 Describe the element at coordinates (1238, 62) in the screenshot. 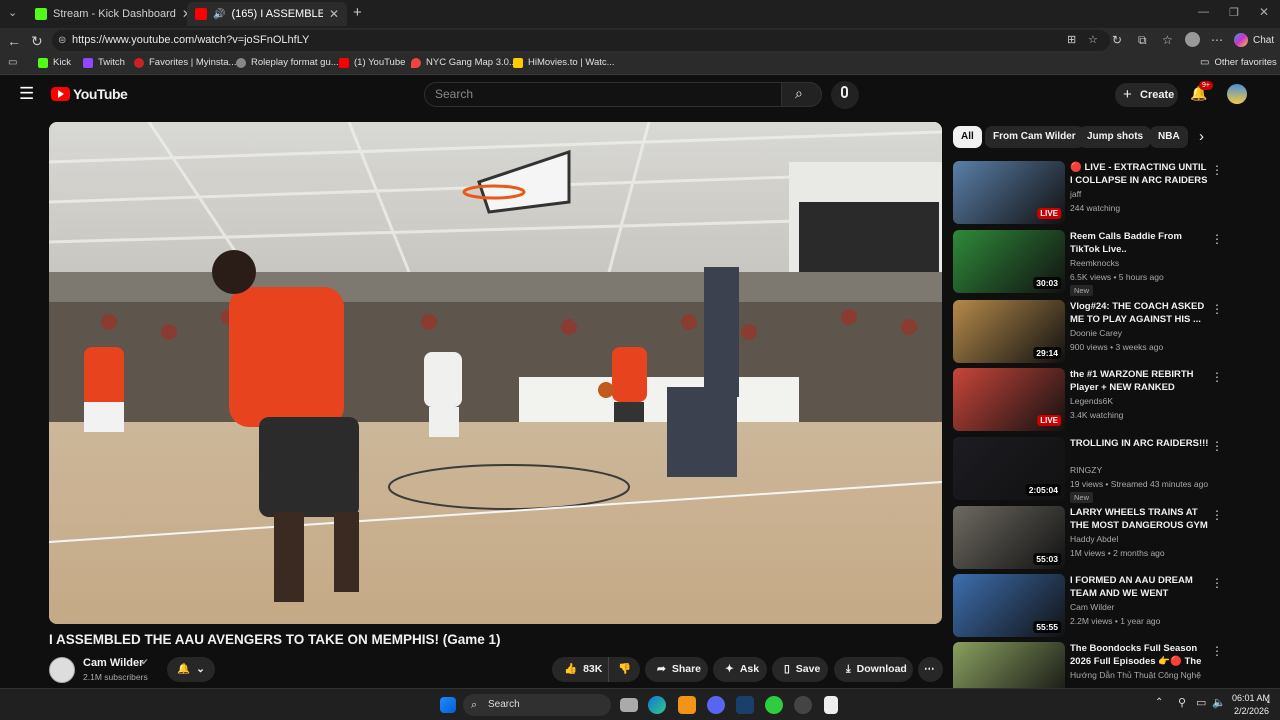

I see `other-favorites: ▭ Other favorites` at that location.